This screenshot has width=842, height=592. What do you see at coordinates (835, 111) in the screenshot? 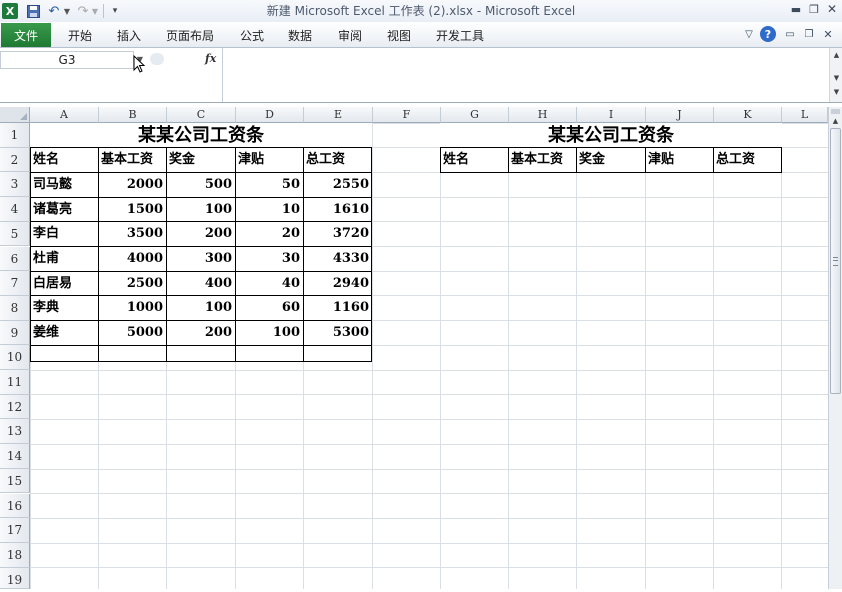
I see `split-handle` at bounding box center [835, 111].